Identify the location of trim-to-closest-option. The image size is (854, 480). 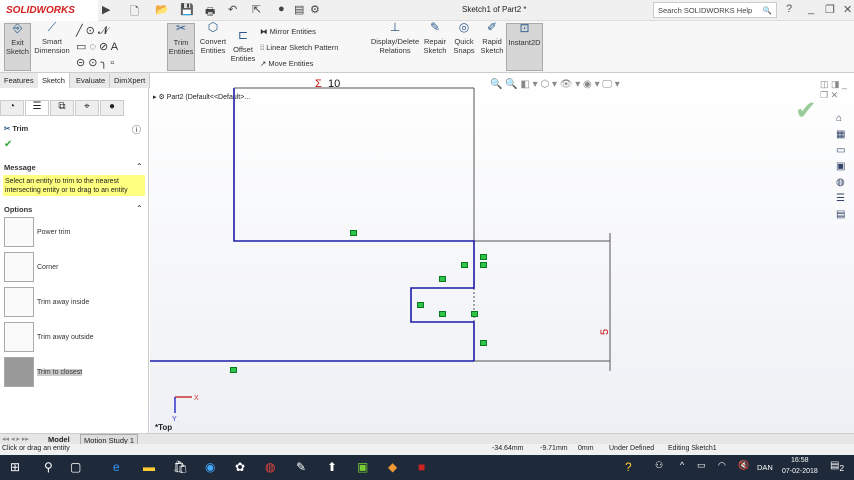
(19, 372).